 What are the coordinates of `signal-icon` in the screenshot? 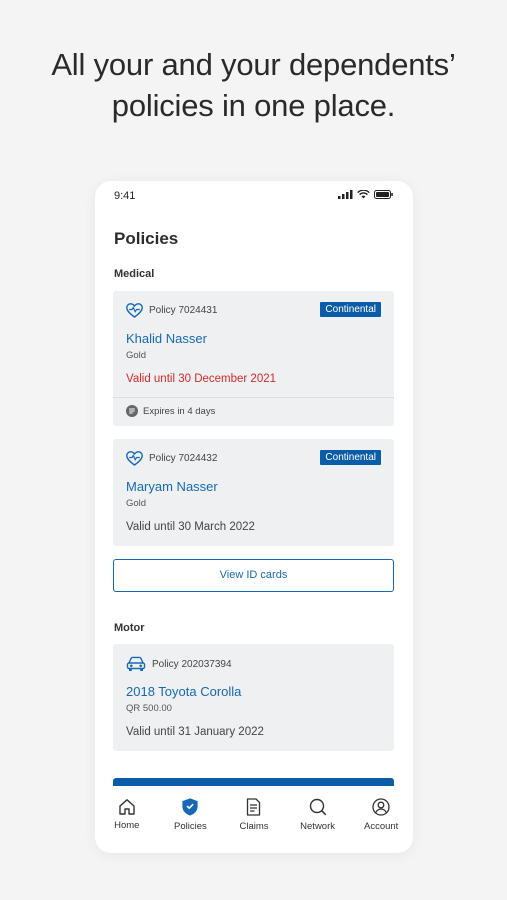 It's located at (345, 194).